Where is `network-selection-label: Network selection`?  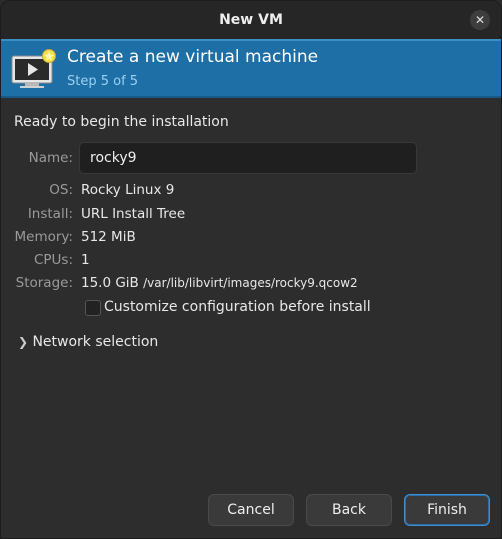 network-selection-label: Network selection is located at coordinates (95, 342).